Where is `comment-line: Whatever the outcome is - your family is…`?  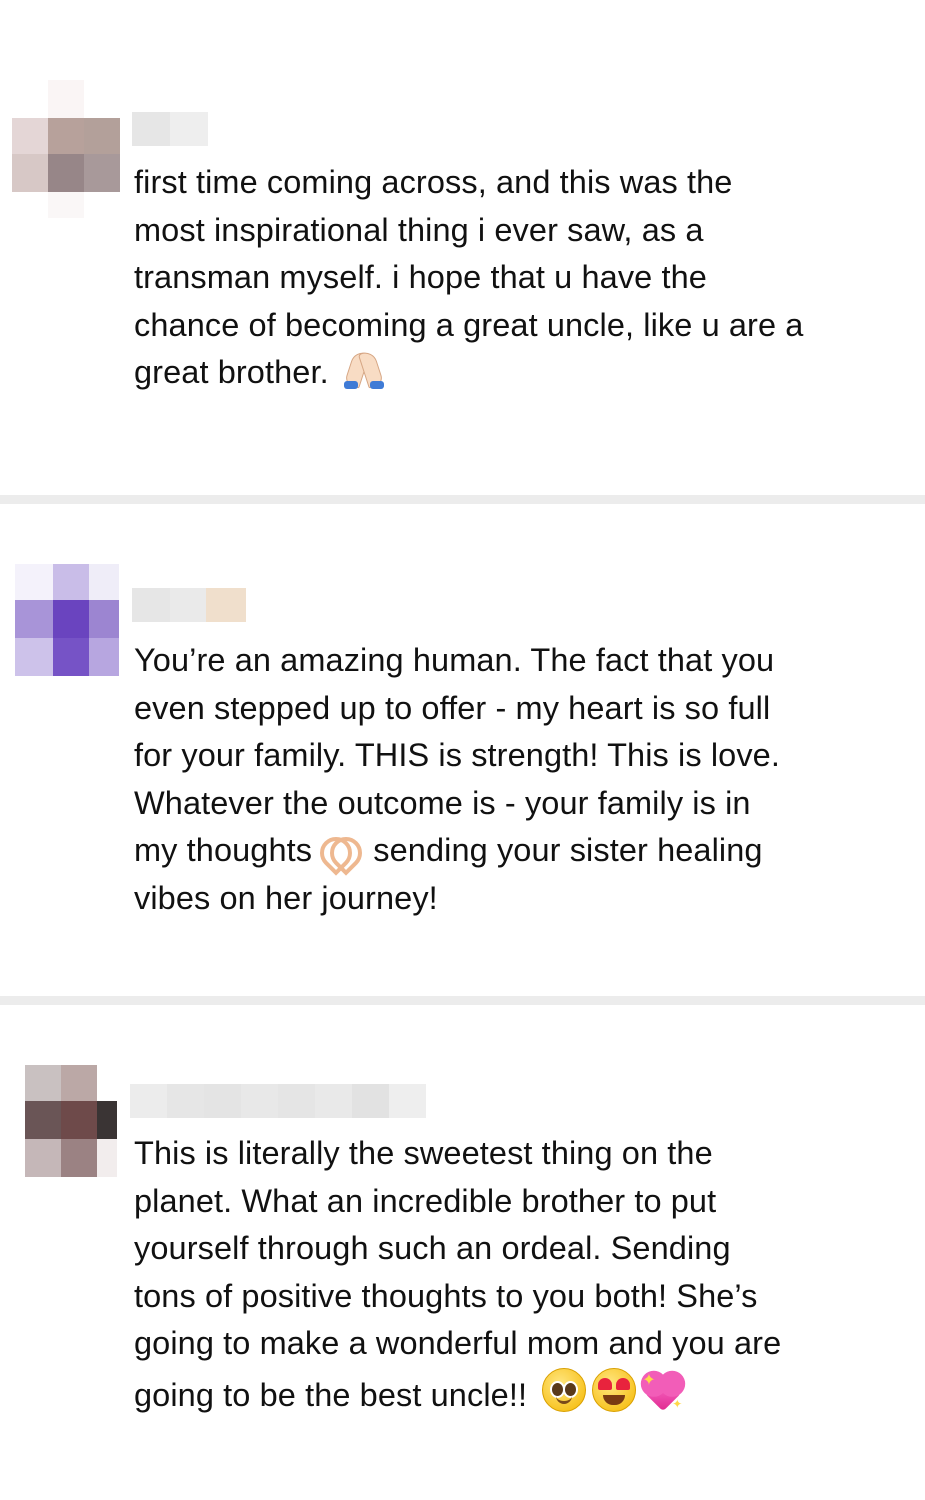
comment-line: Whatever the outcome is - your family is… is located at coordinates (442, 802).